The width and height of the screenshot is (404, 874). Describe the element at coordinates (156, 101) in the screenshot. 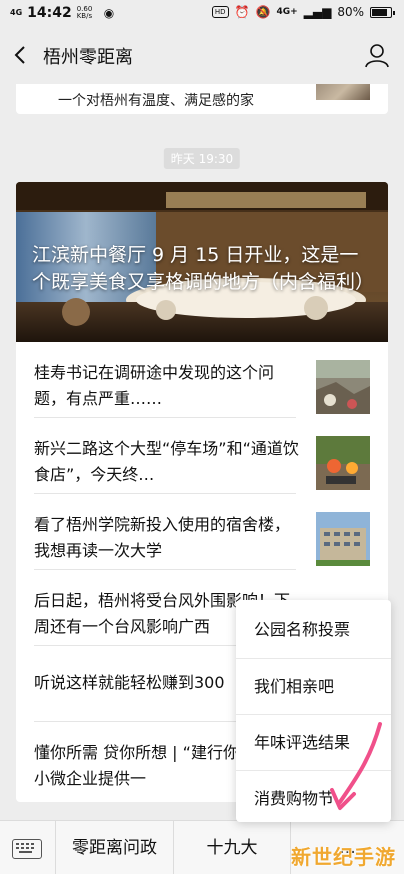

I see `previous-article-snippet: 一个对梧州有温度、满足感的家` at that location.